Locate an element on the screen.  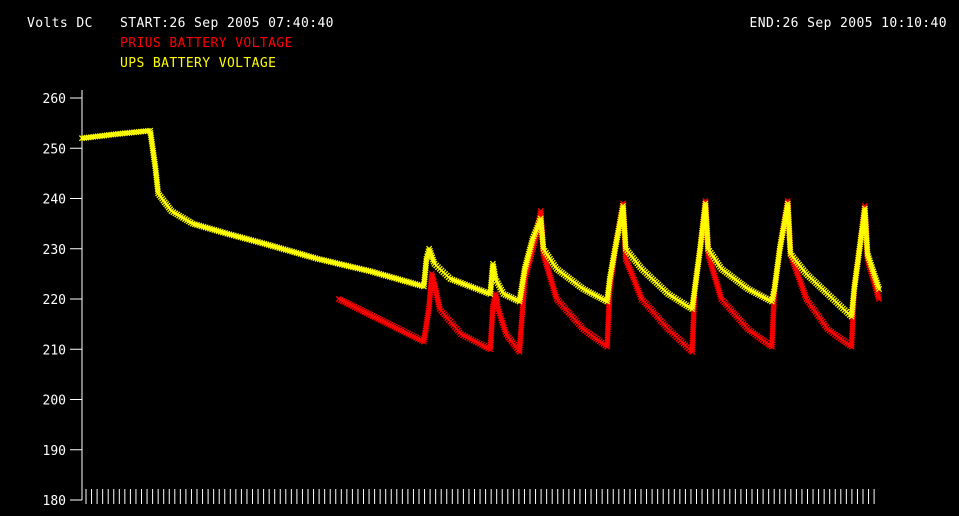
y-tick-label: 190 is located at coordinates (54, 451).